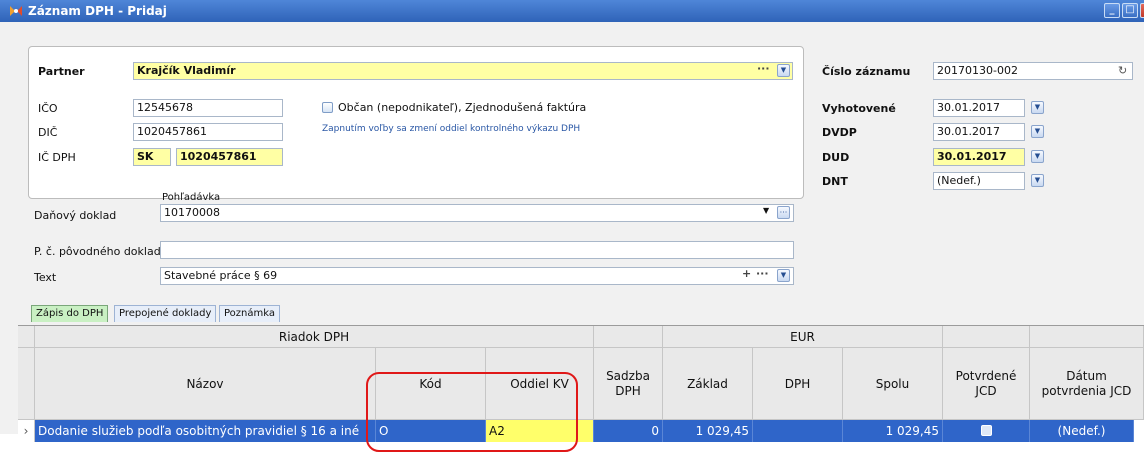 The image size is (1144, 456). I want to click on povodny-label: P. č. pôvodného dokladu, so click(101, 251).